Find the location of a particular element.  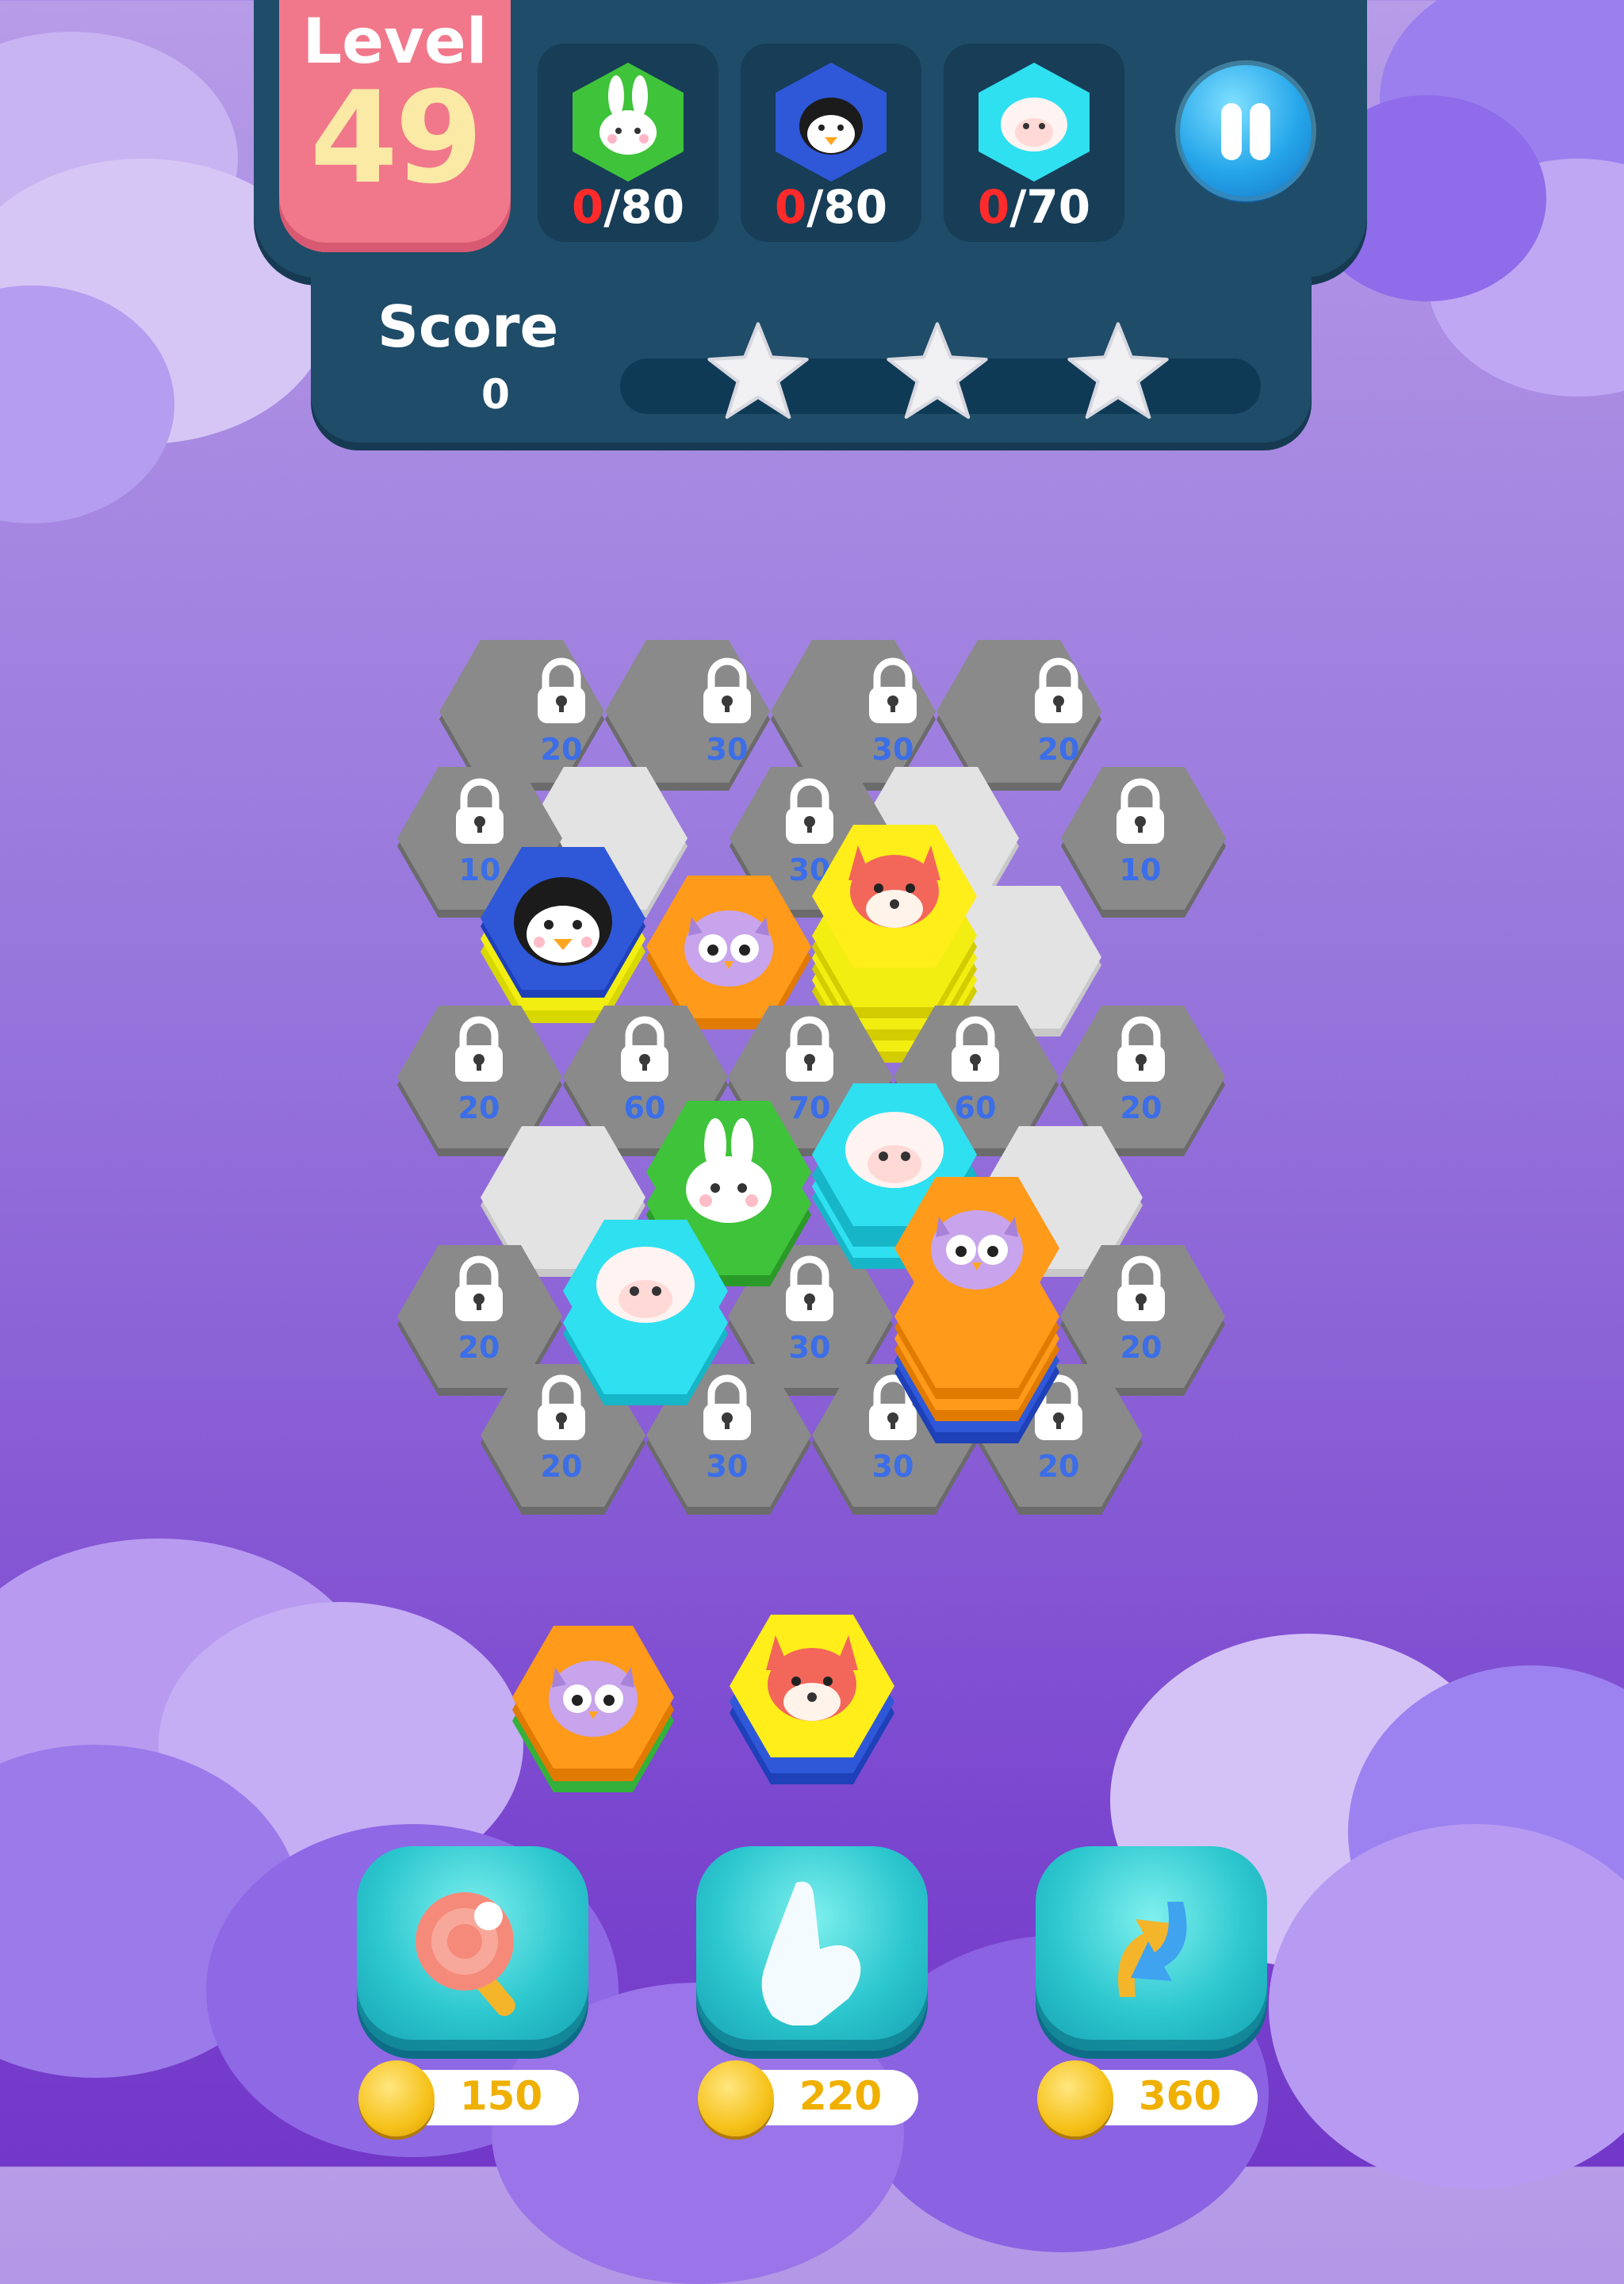

shuffle-icon is located at coordinates (1152, 1949).